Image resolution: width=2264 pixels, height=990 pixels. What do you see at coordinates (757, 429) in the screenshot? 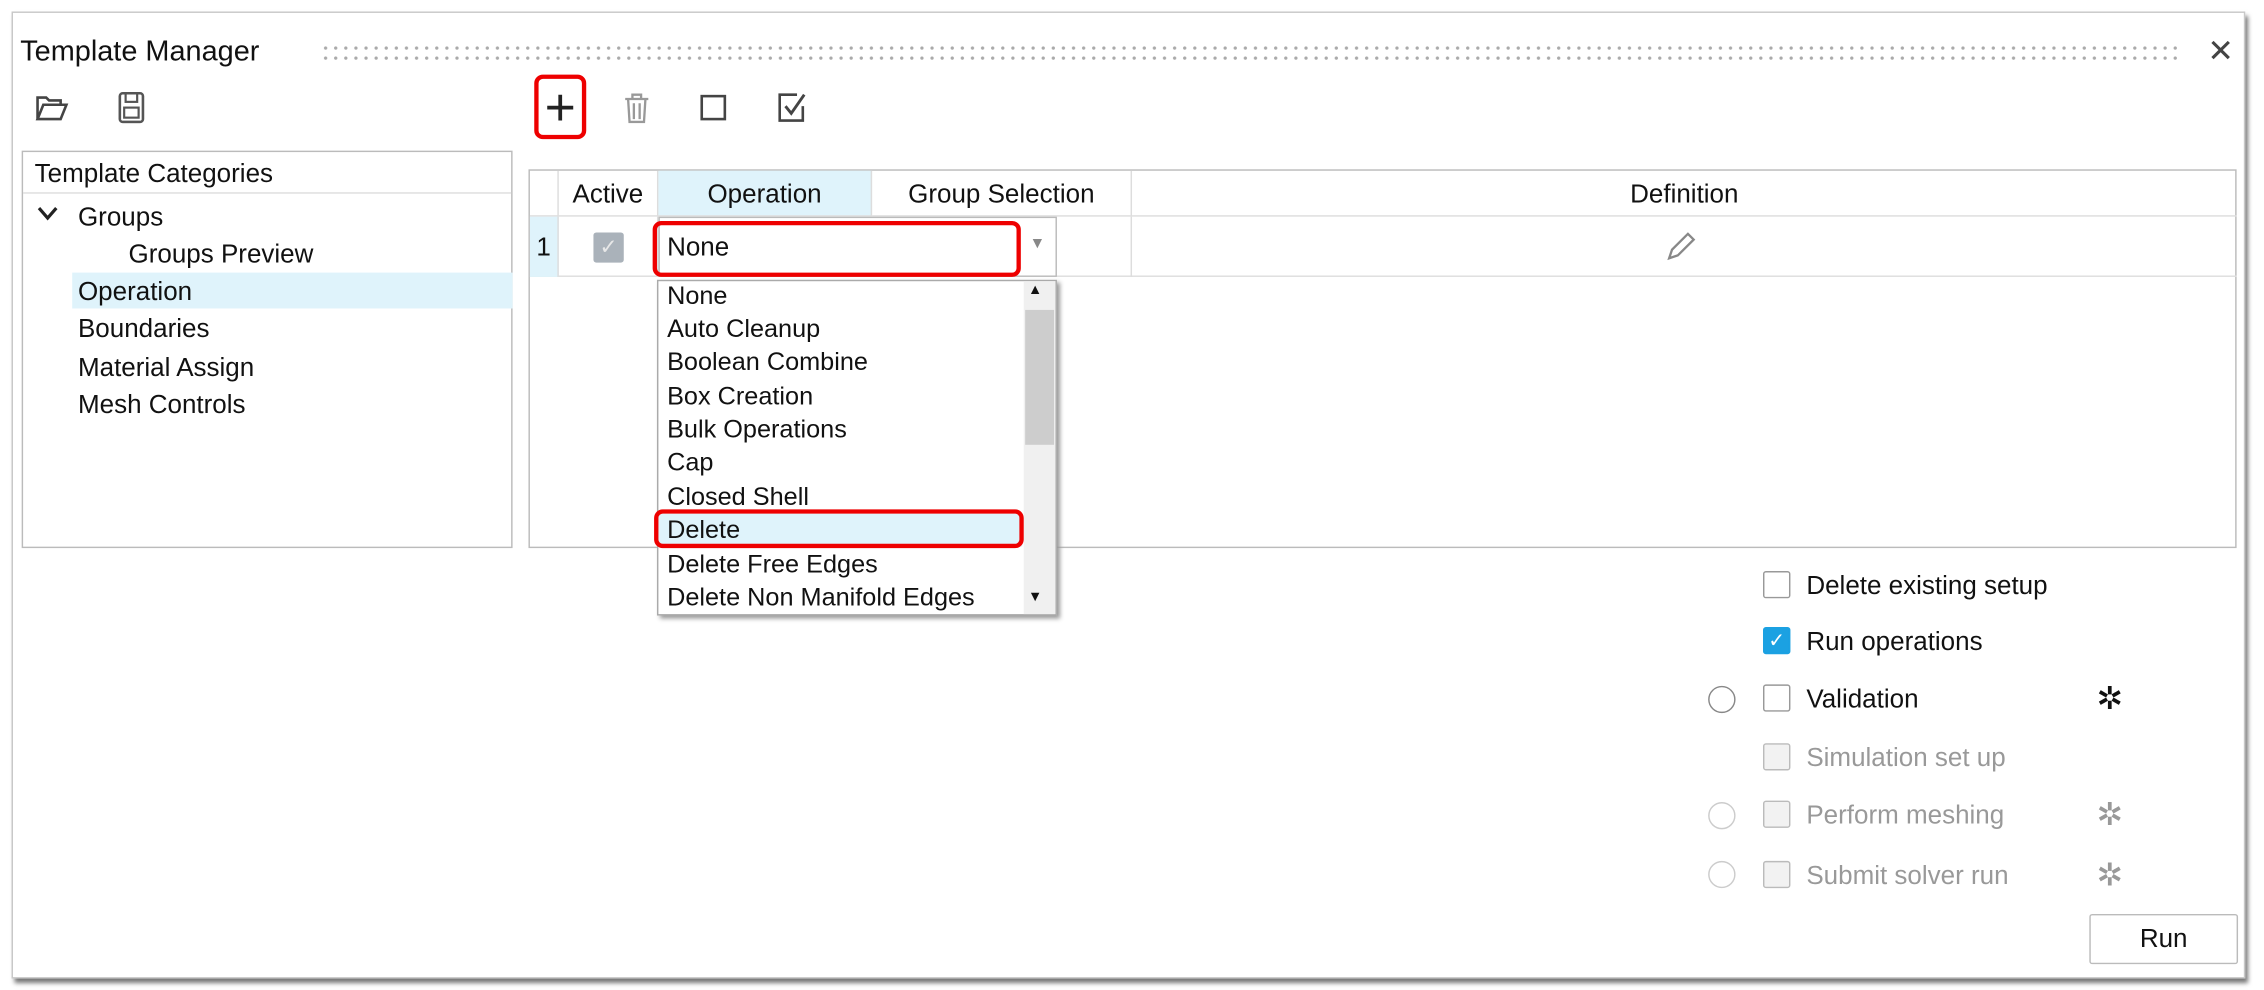
I see `dropdown-option: Bulk Operations` at bounding box center [757, 429].